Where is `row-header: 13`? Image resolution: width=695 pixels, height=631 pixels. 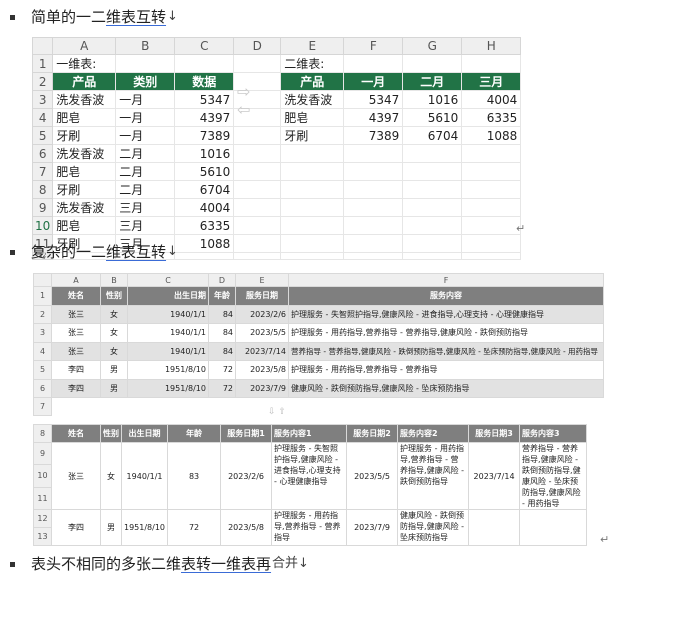
row-header: 13 is located at coordinates (42, 536).